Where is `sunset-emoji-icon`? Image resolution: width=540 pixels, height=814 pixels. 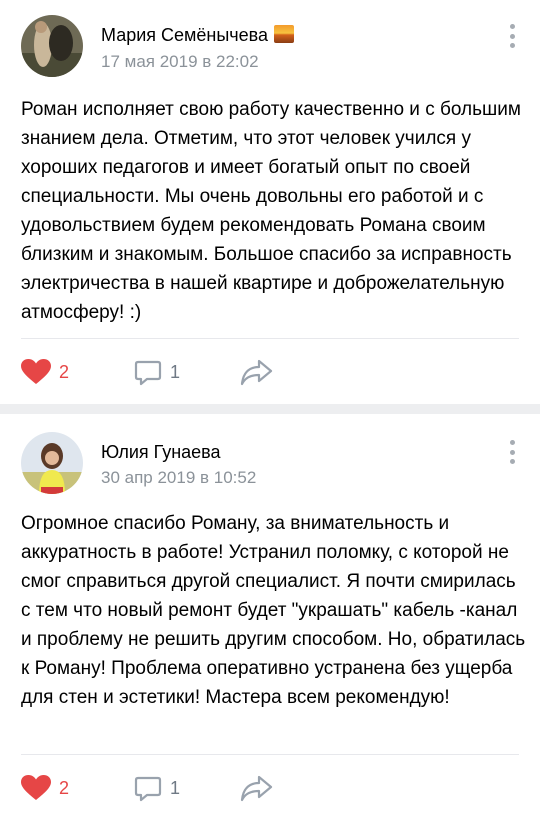
sunset-emoji-icon is located at coordinates (284, 34).